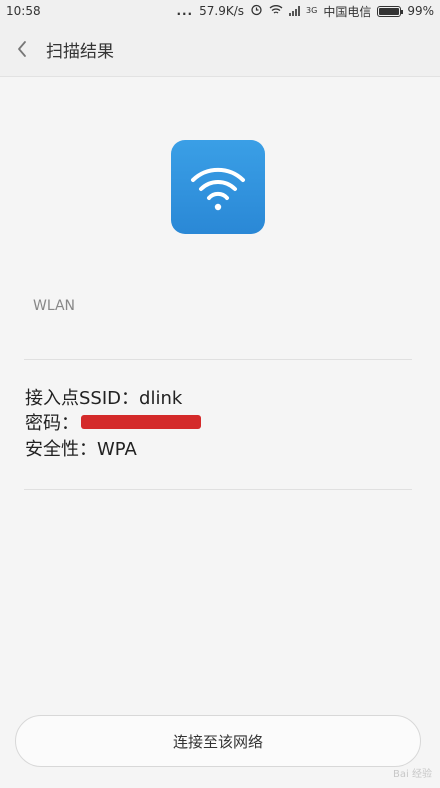  What do you see at coordinates (23, 11) in the screenshot?
I see `status-time: 10:58` at bounding box center [23, 11].